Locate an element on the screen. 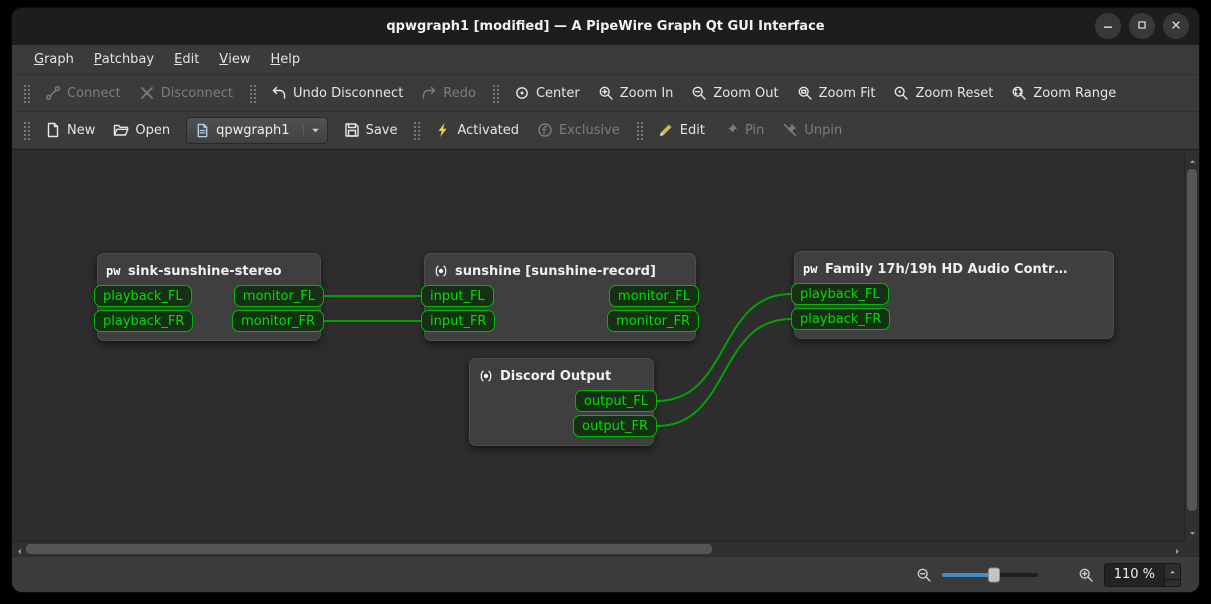  zoom-slider is located at coordinates (989, 574).